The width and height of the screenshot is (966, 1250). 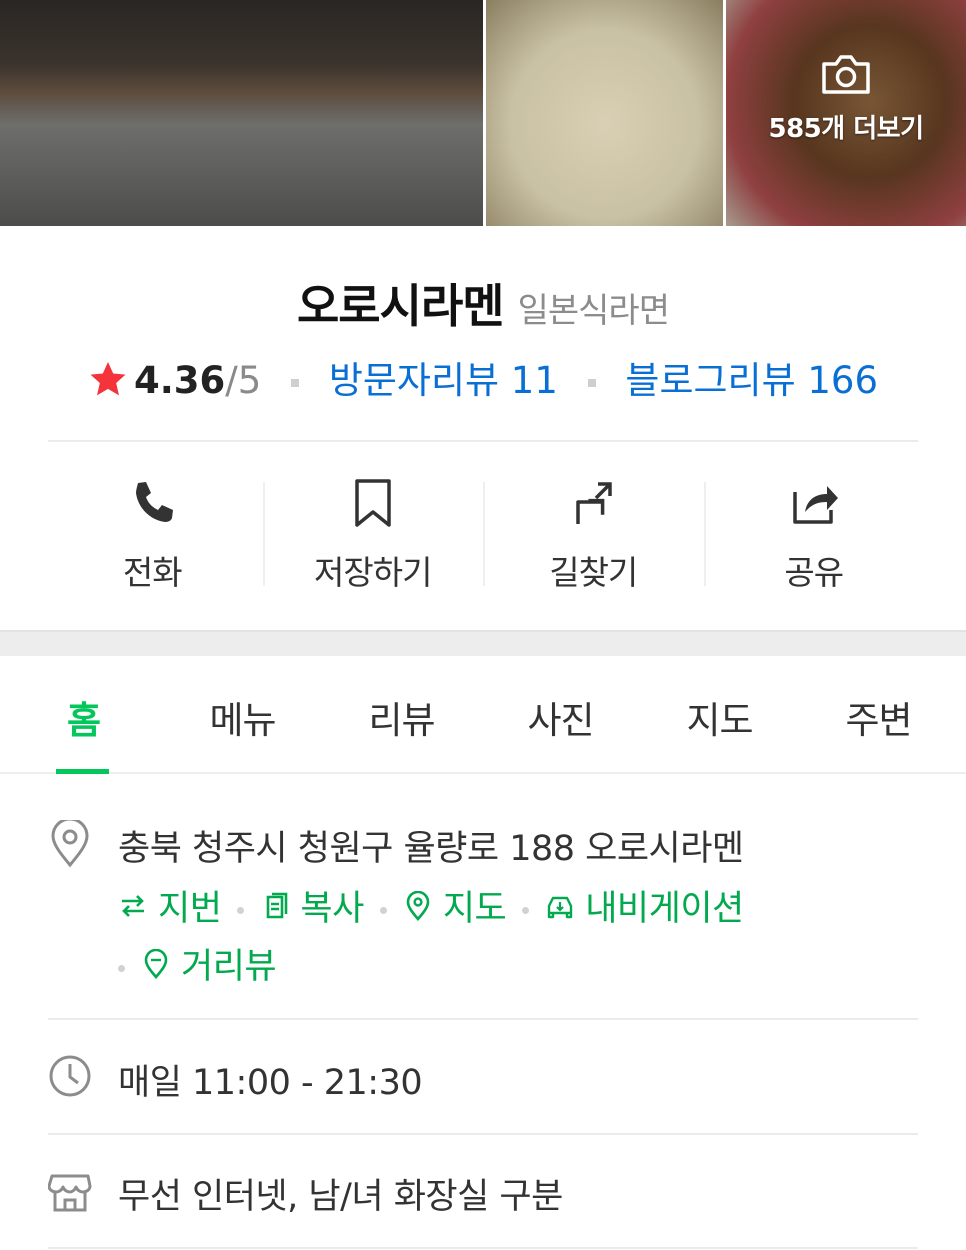 I want to click on store-icon, so click(x=70, y=1193).